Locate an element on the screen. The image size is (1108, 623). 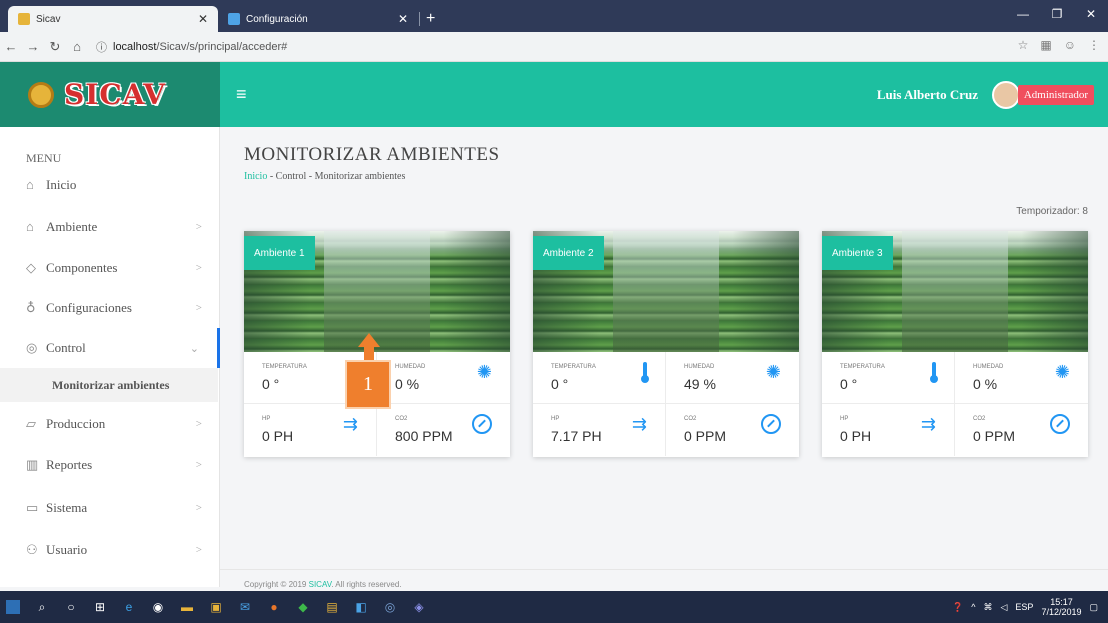
file-explorer-icon: ▬ is located at coordinates (187, 607).